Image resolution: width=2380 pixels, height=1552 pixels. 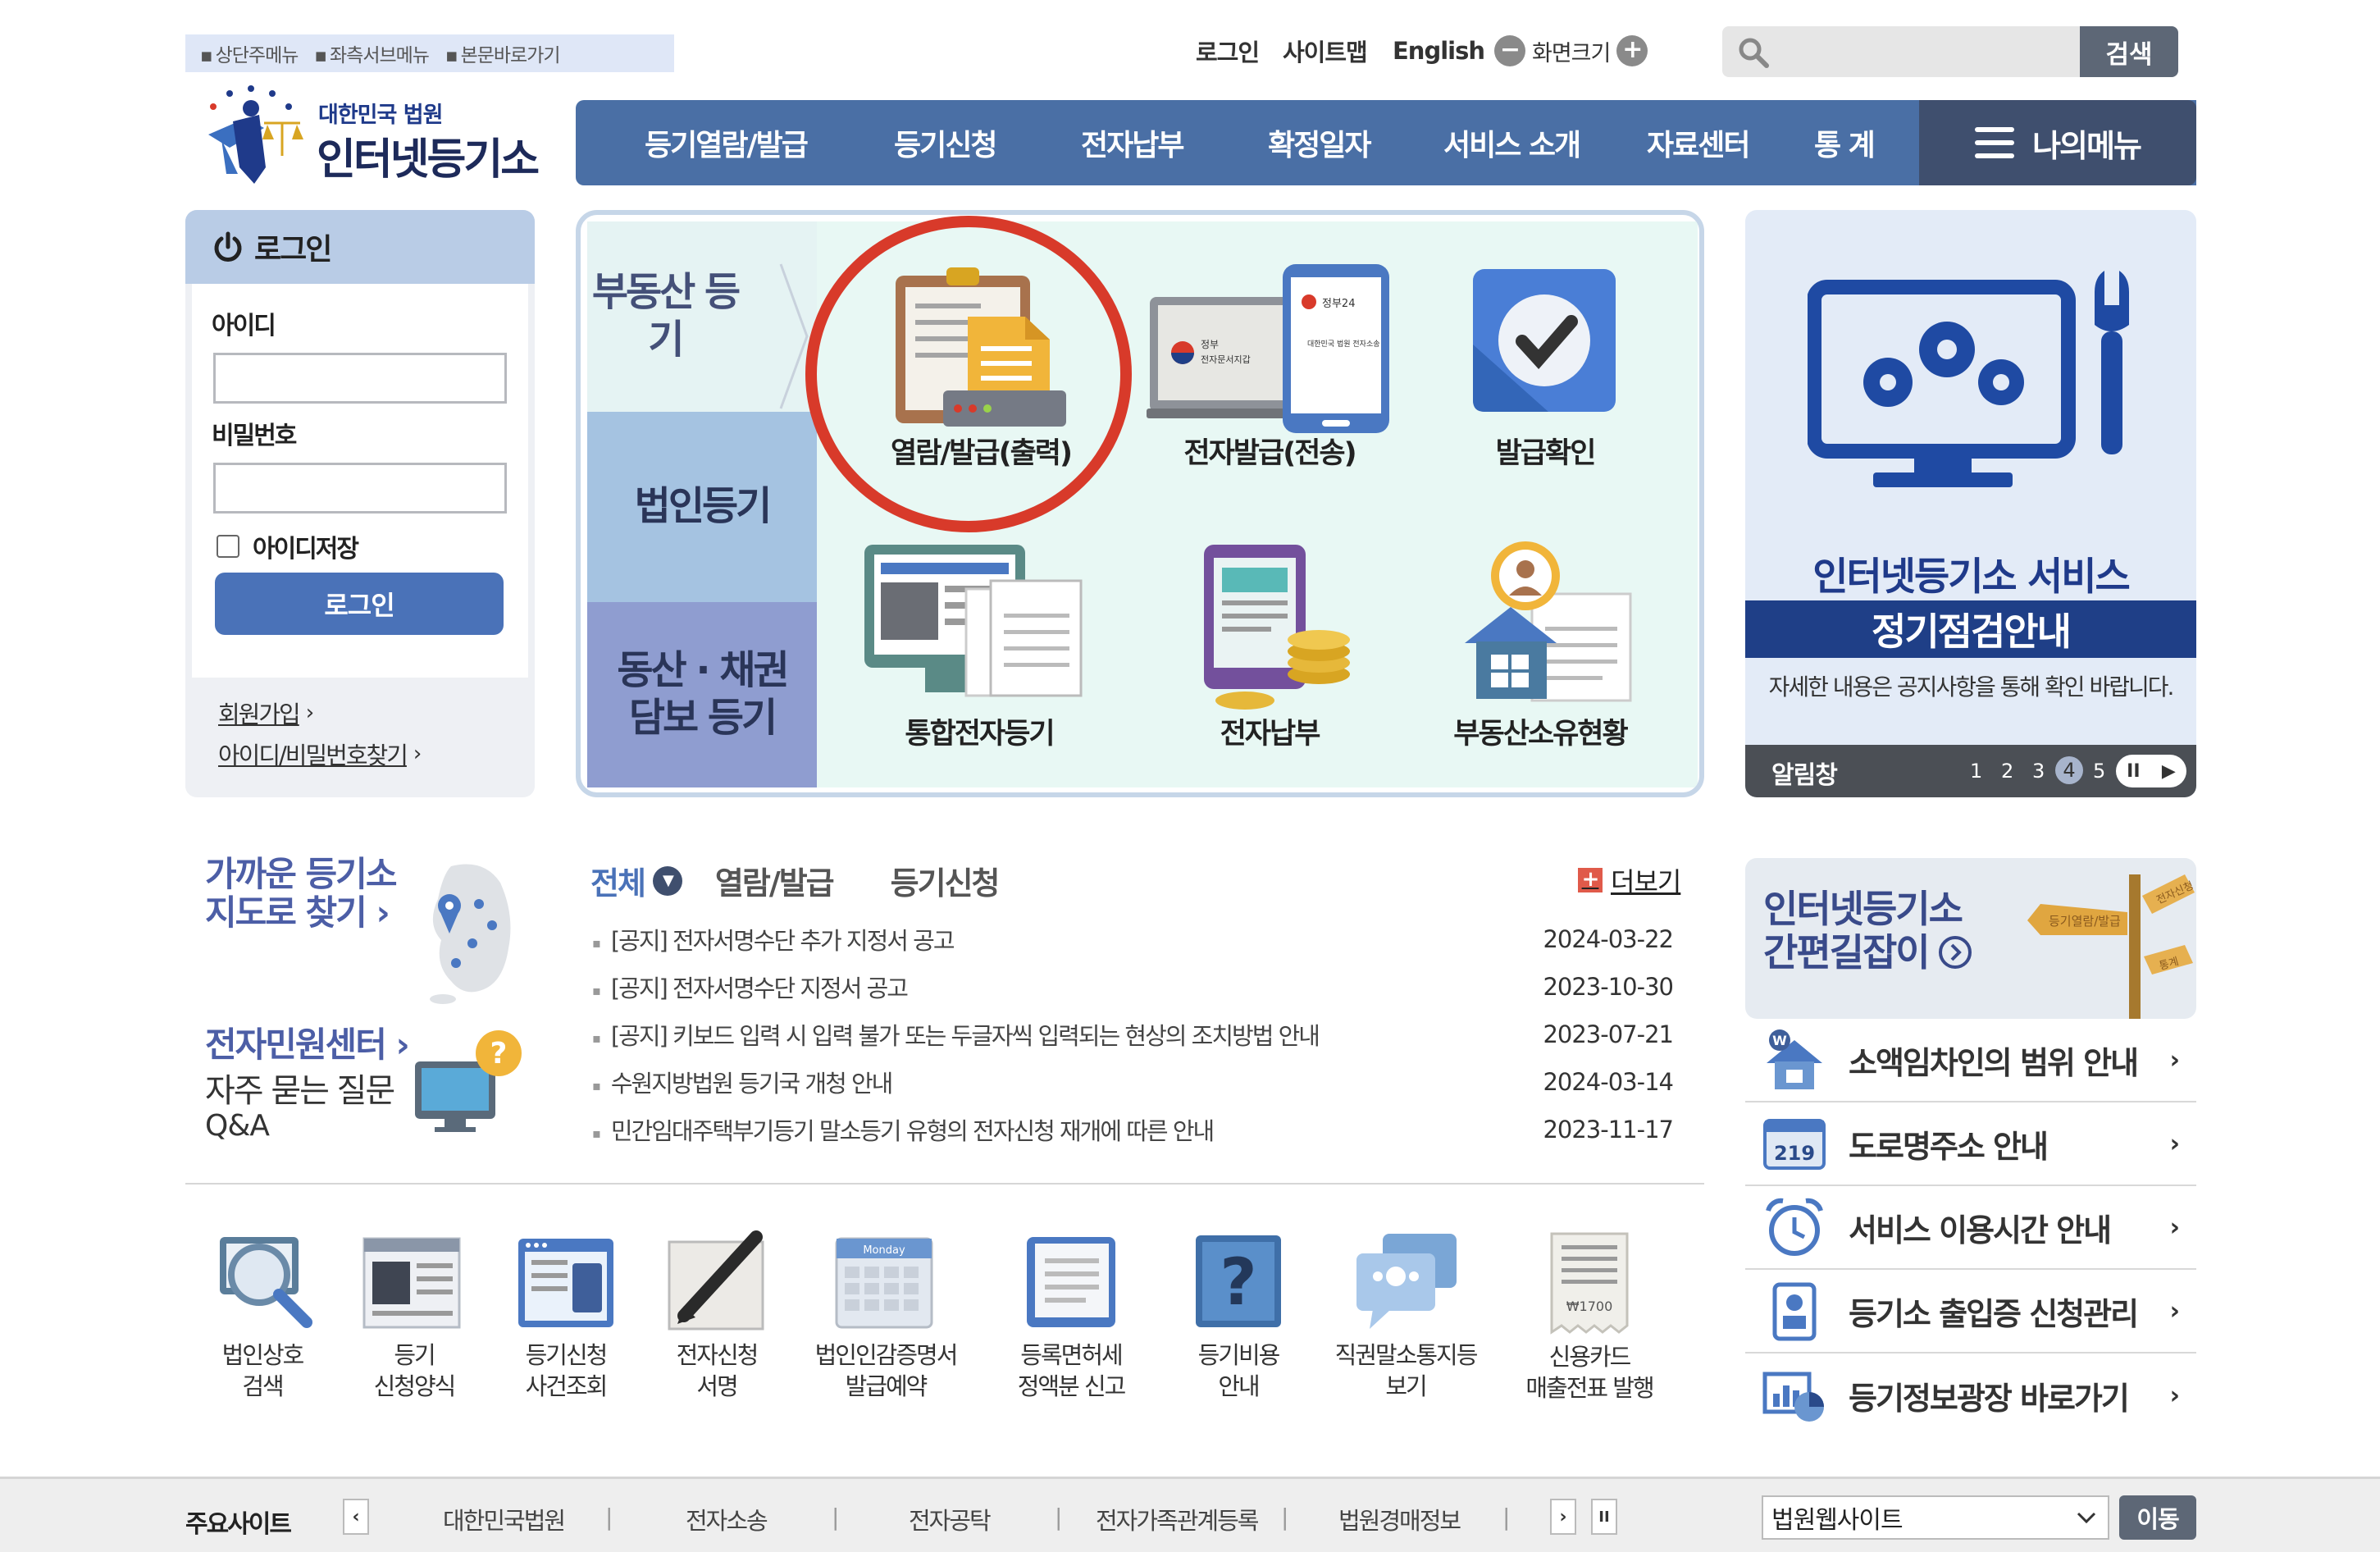 What do you see at coordinates (429, 155) in the screenshot?
I see `logo-title: 인터넷등기소` at bounding box center [429, 155].